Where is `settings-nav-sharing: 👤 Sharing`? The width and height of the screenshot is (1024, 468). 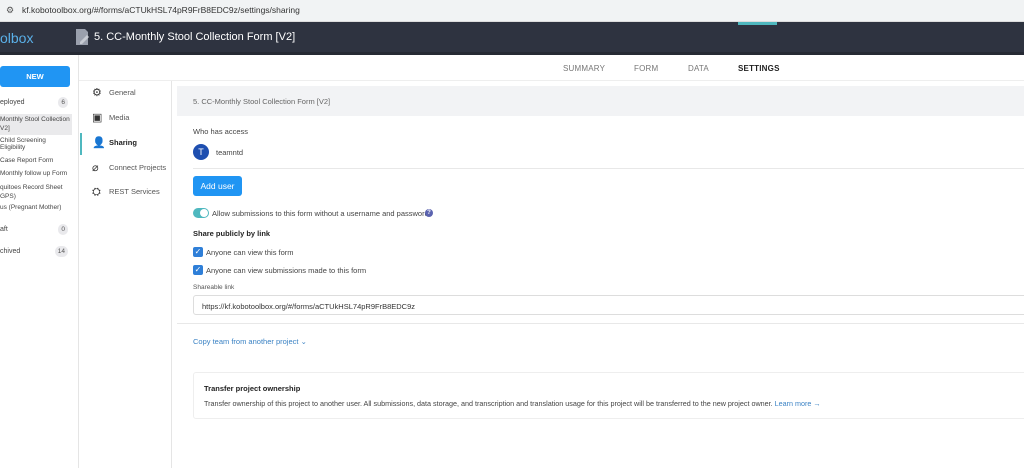
settings-nav-sharing: 👤 Sharing is located at coordinates (126, 144).